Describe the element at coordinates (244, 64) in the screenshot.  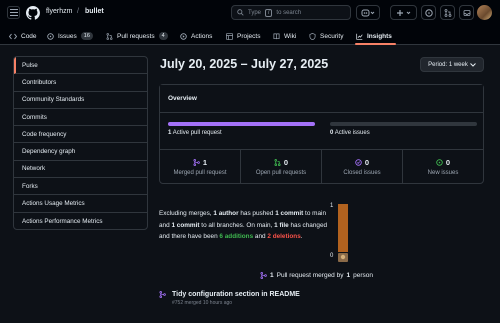
I see `page-title: July 20, 2025 – July 27, 2025` at that location.